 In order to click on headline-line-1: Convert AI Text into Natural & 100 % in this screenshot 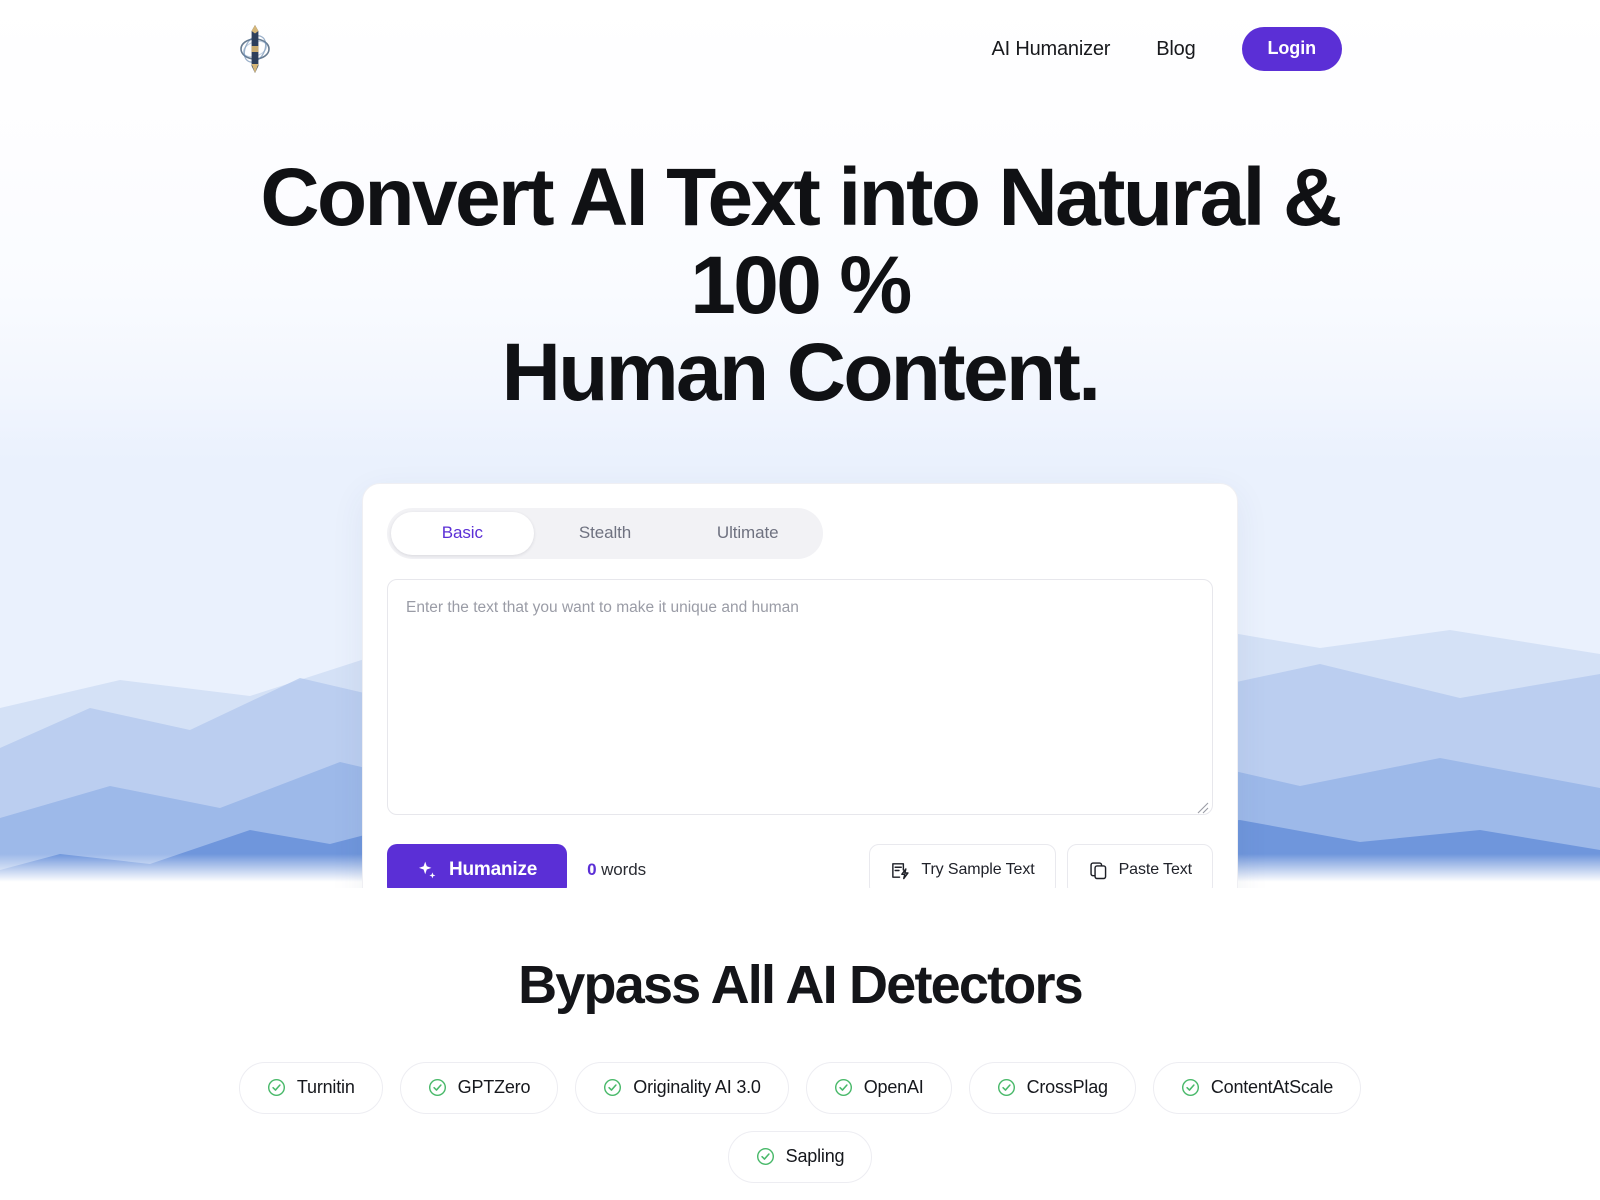, I will do `click(801, 241)`.